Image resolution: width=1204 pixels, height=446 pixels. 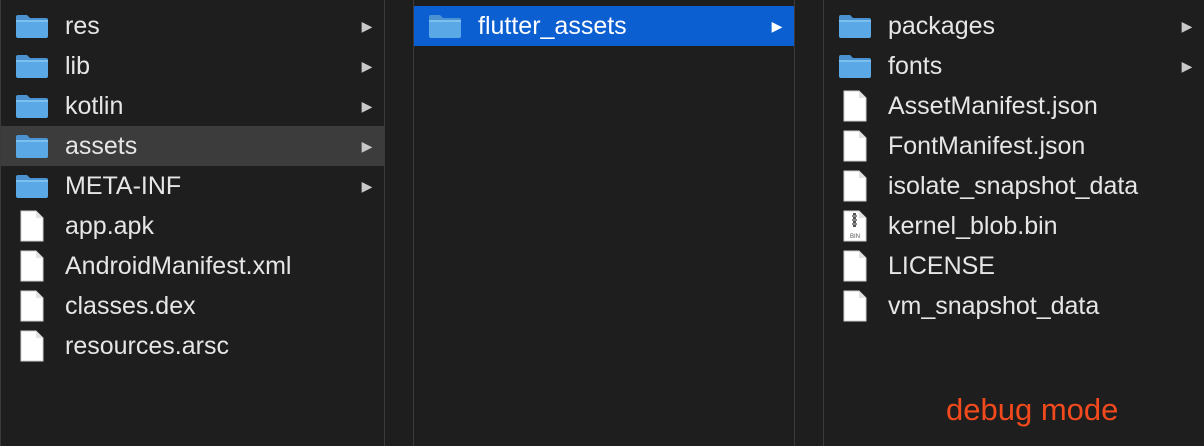 I want to click on file-row: LICENSE, so click(x=1014, y=266).